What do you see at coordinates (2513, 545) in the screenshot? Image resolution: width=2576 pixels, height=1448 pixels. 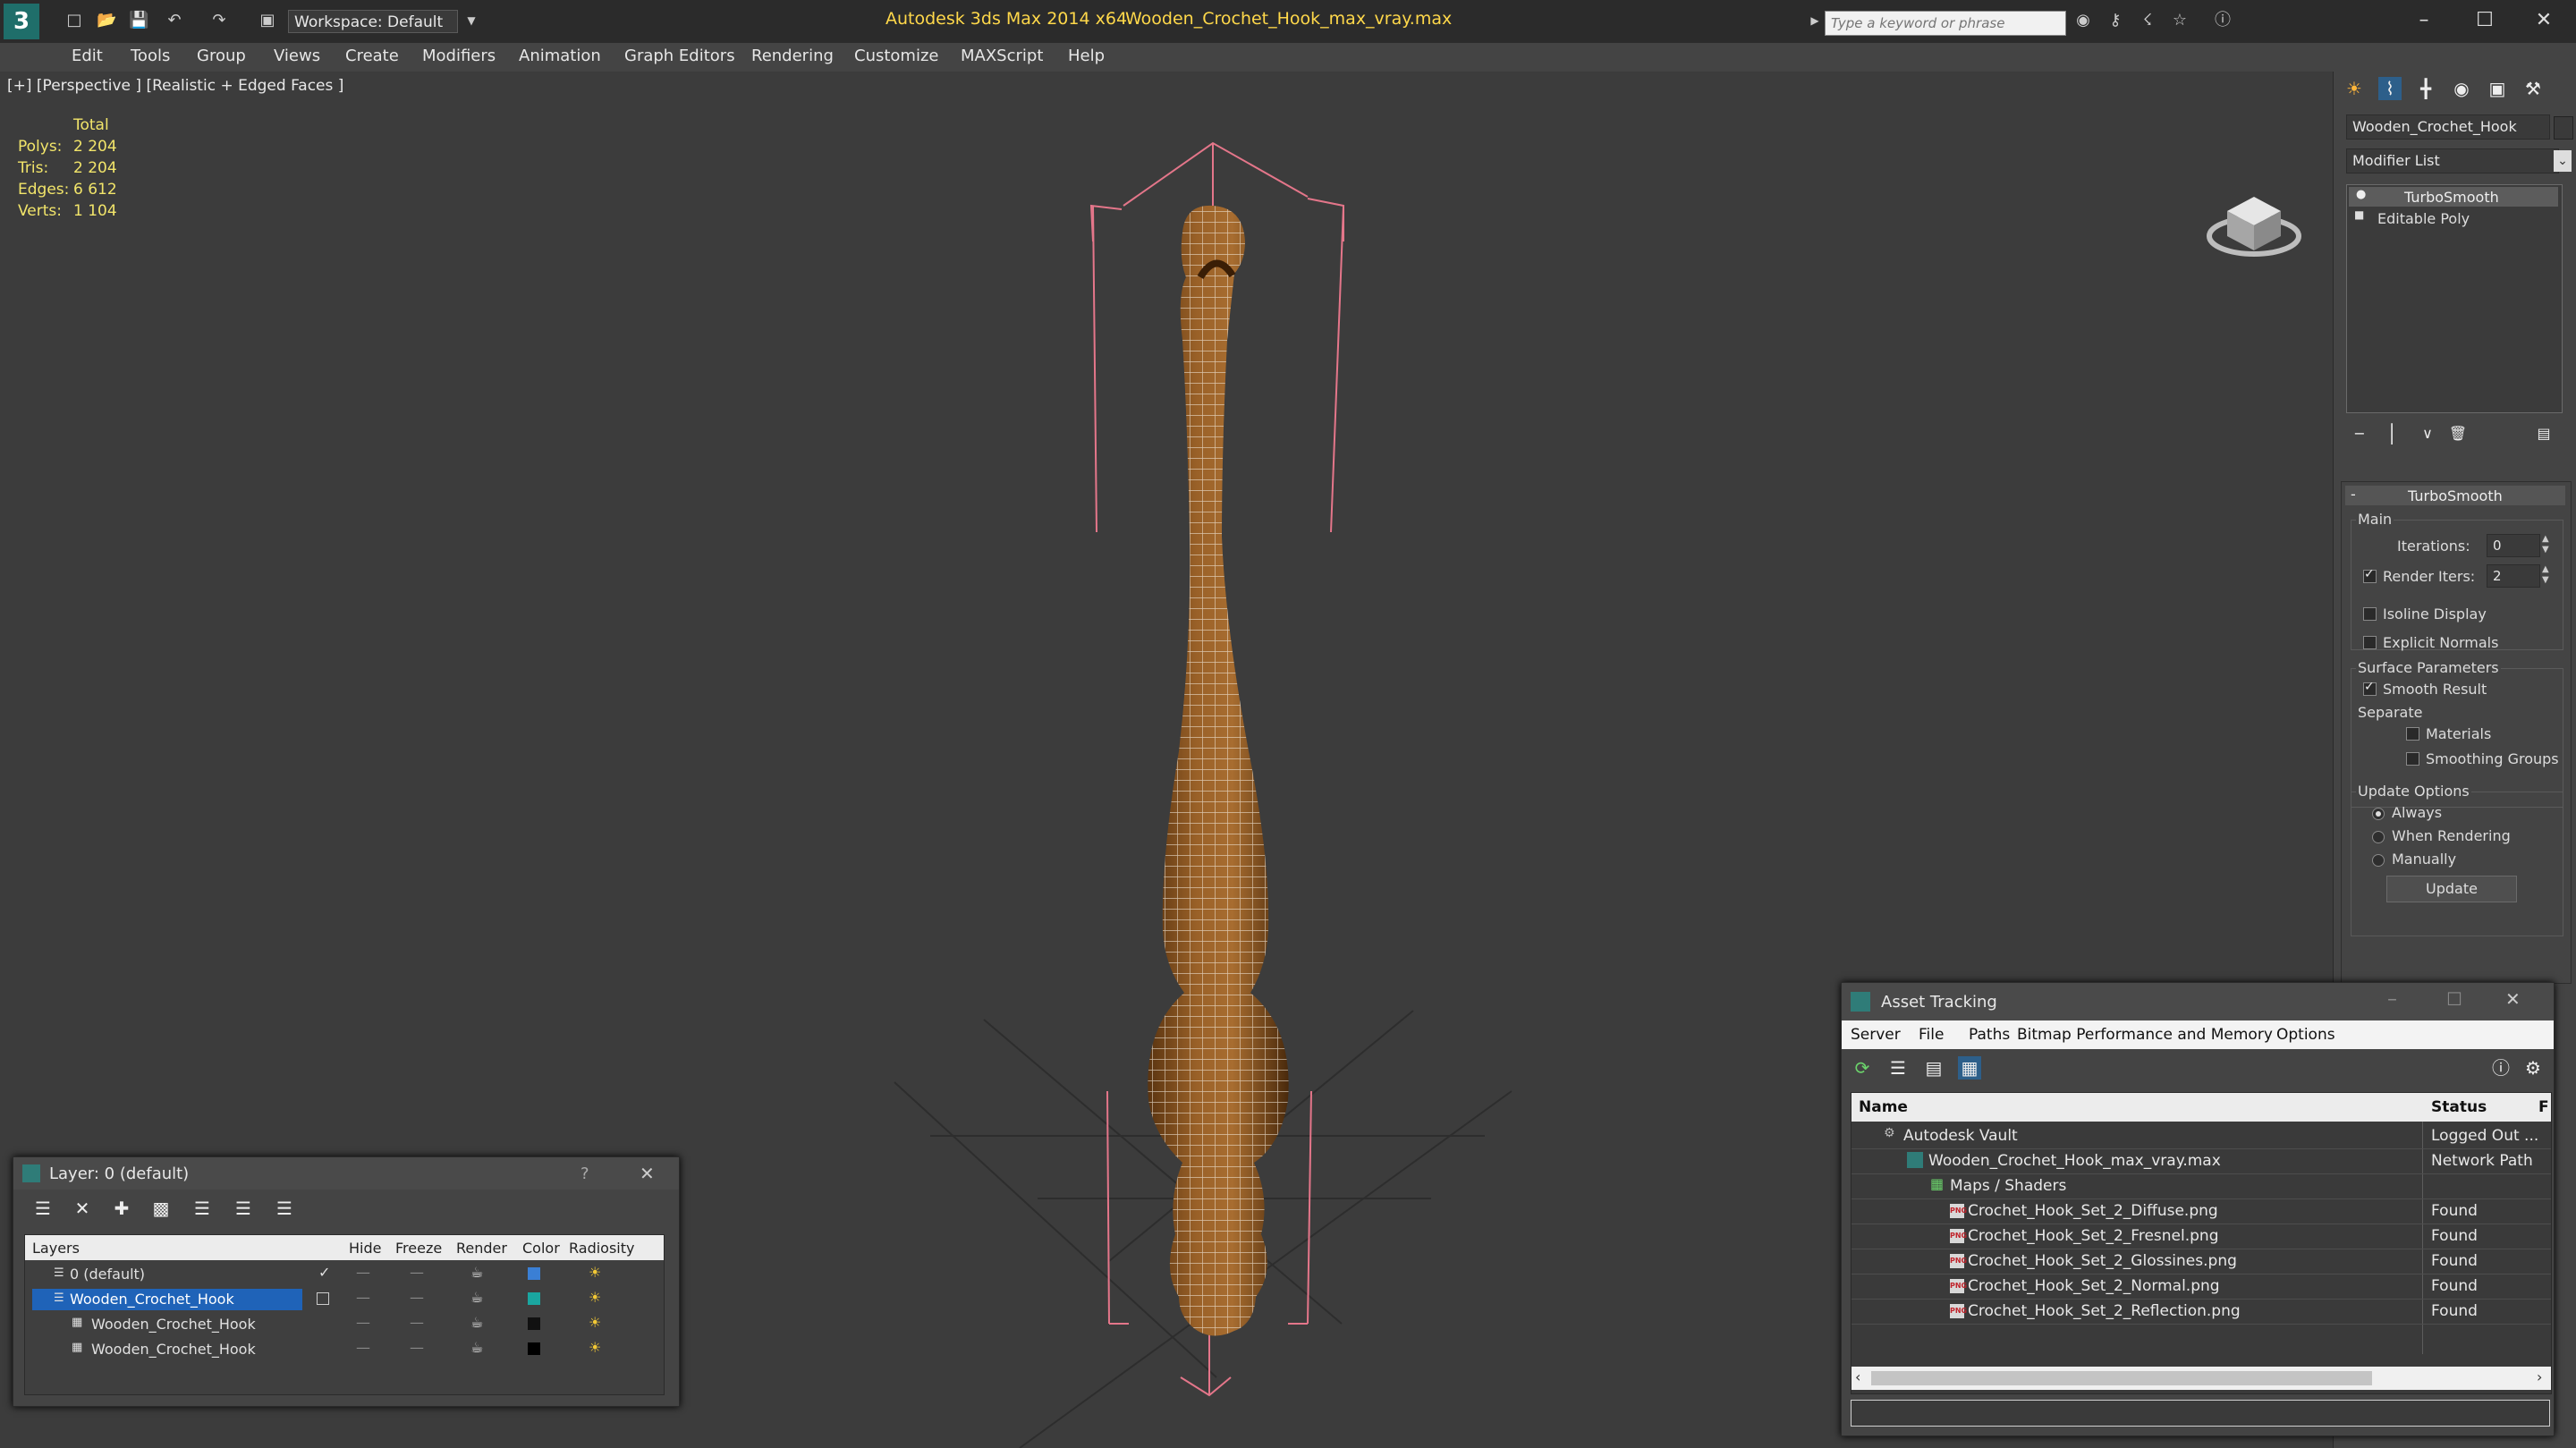 I see `iterations-spinner: 0` at bounding box center [2513, 545].